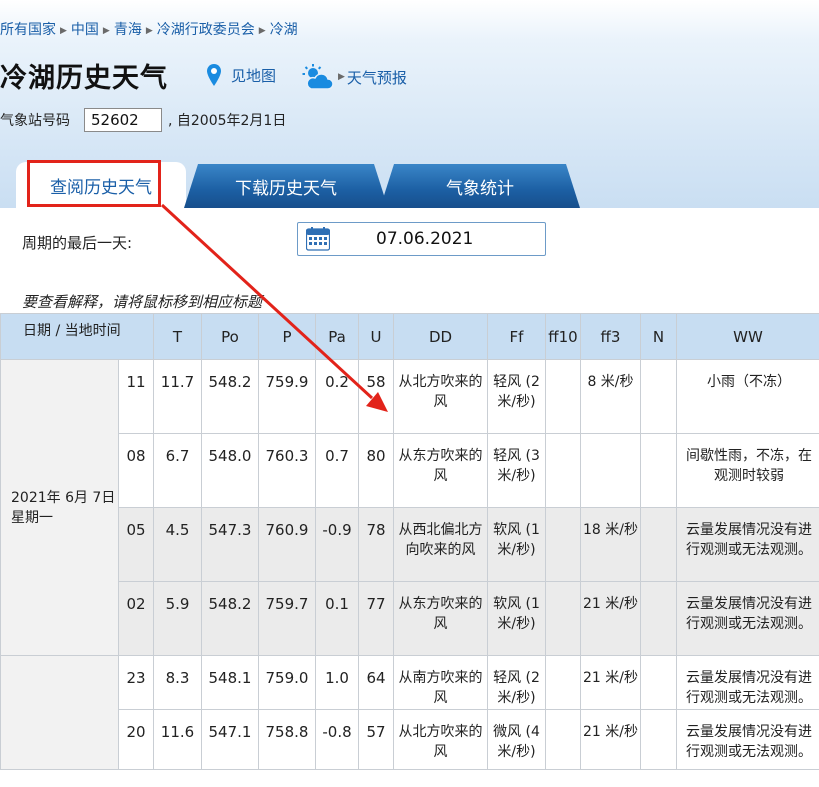 This screenshot has width=819, height=787. Describe the element at coordinates (747, 396) in the screenshot. I see `cell-WW: 小雨（不冻）` at that location.